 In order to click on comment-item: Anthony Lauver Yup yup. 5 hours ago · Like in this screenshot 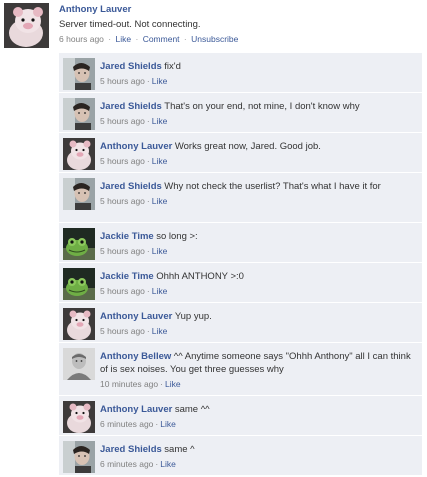, I will do `click(240, 323)`.